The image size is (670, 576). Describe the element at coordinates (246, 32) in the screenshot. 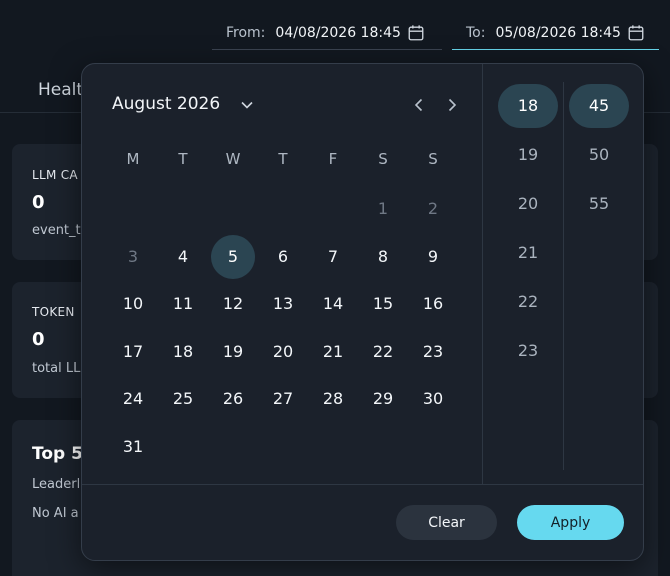

I see `from-label: From:` at that location.